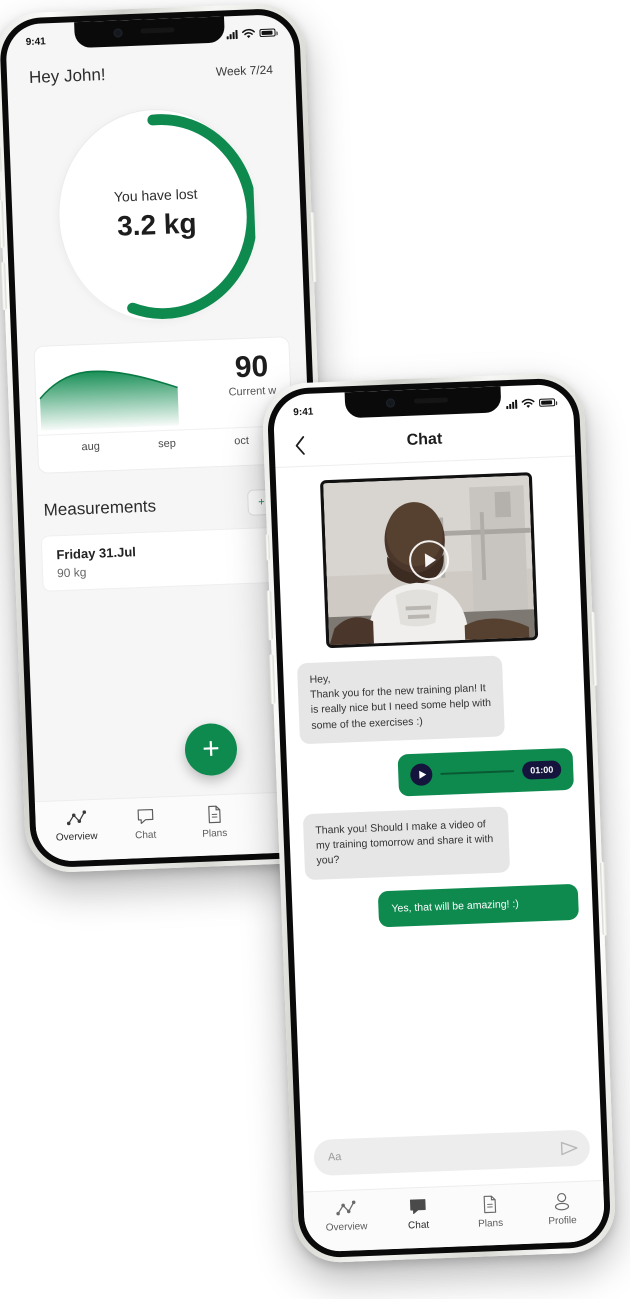 Image resolution: width=630 pixels, height=1299 pixels. I want to click on back-button, so click(299, 445).